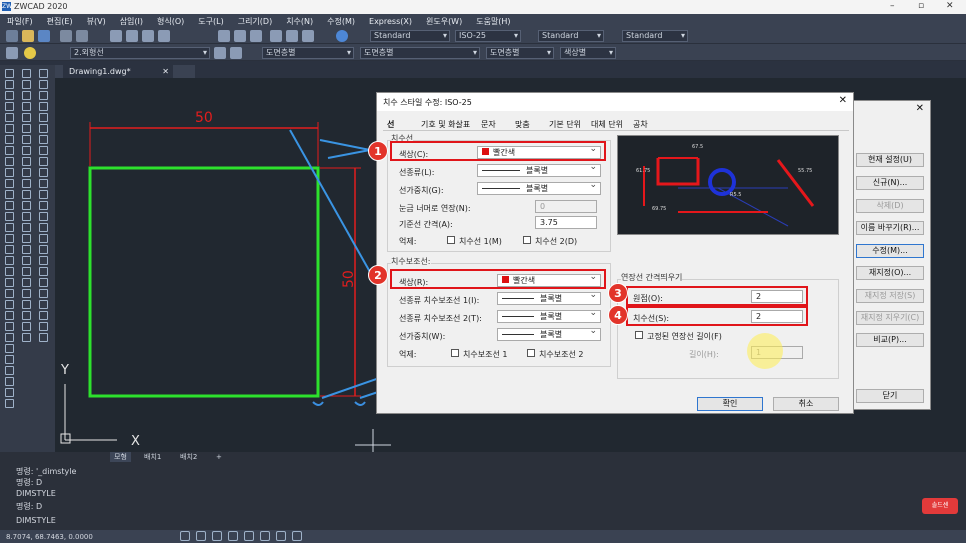 Image resolution: width=966 pixels, height=543 pixels. What do you see at coordinates (421, 190) in the screenshot?
I see `dimline-lineweight-label: 선가중치(G):` at bounding box center [421, 190].